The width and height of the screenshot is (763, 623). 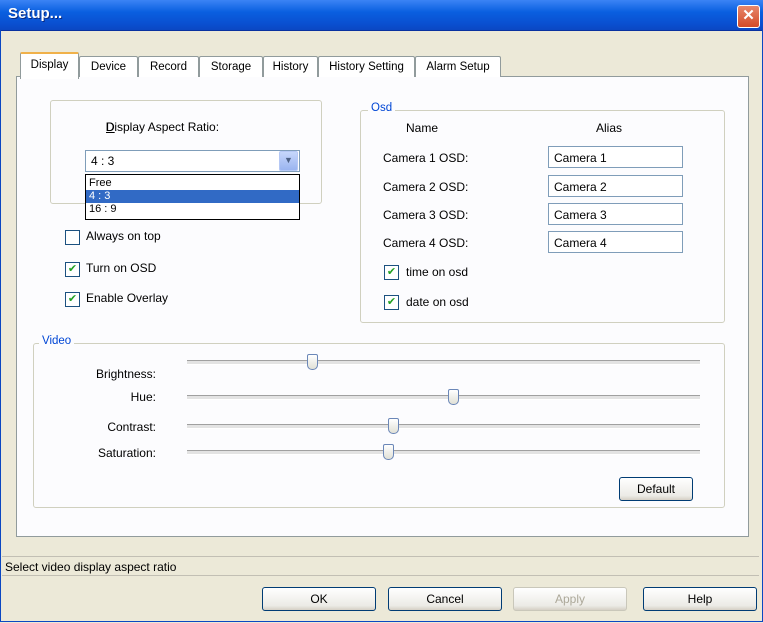 I want to click on aspect-ratio-label-text: Display Aspect Ratio:, so click(x=162, y=127).